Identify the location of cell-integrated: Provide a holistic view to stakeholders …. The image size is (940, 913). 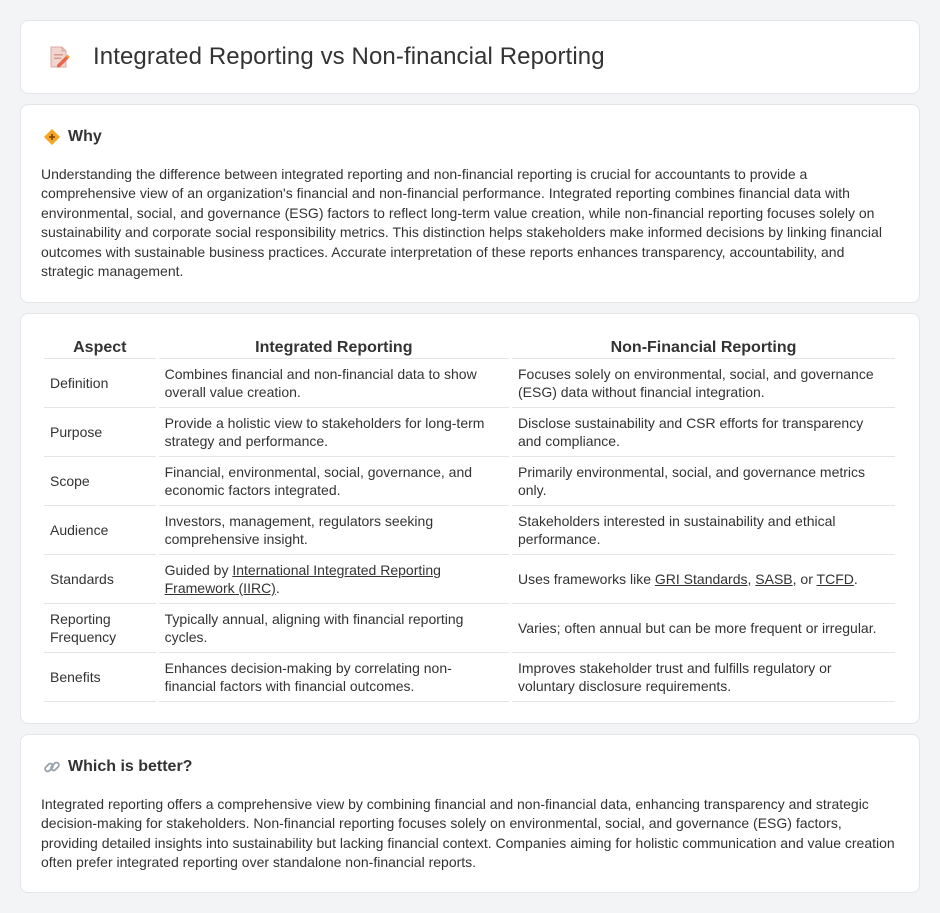
(333, 432).